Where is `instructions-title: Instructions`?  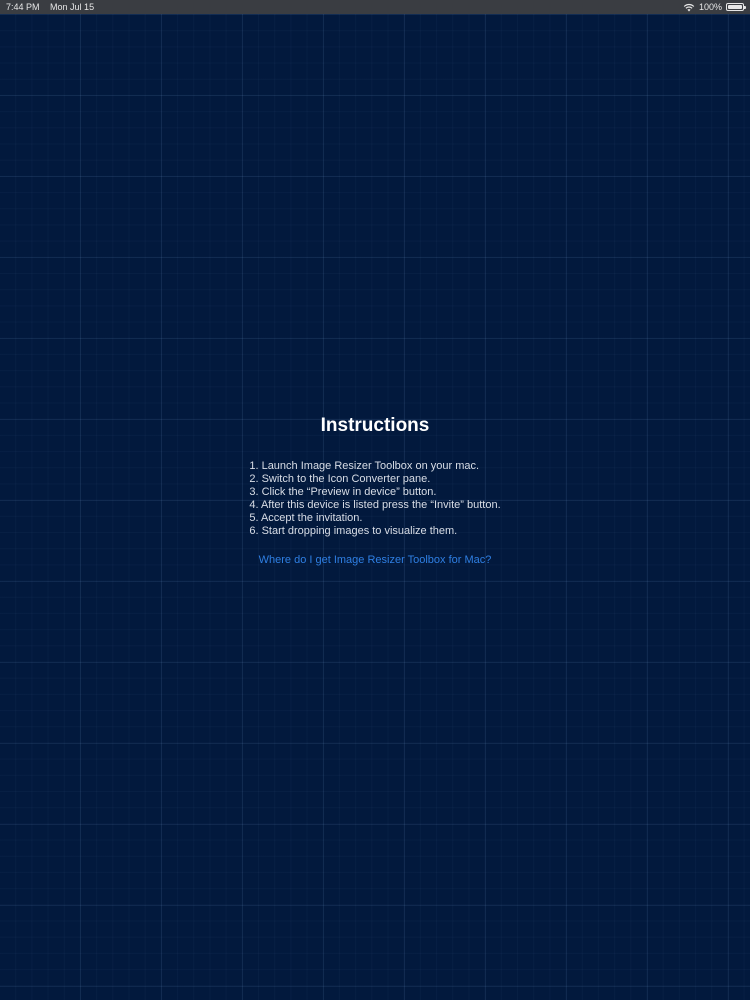
instructions-title: Instructions is located at coordinates (375, 425).